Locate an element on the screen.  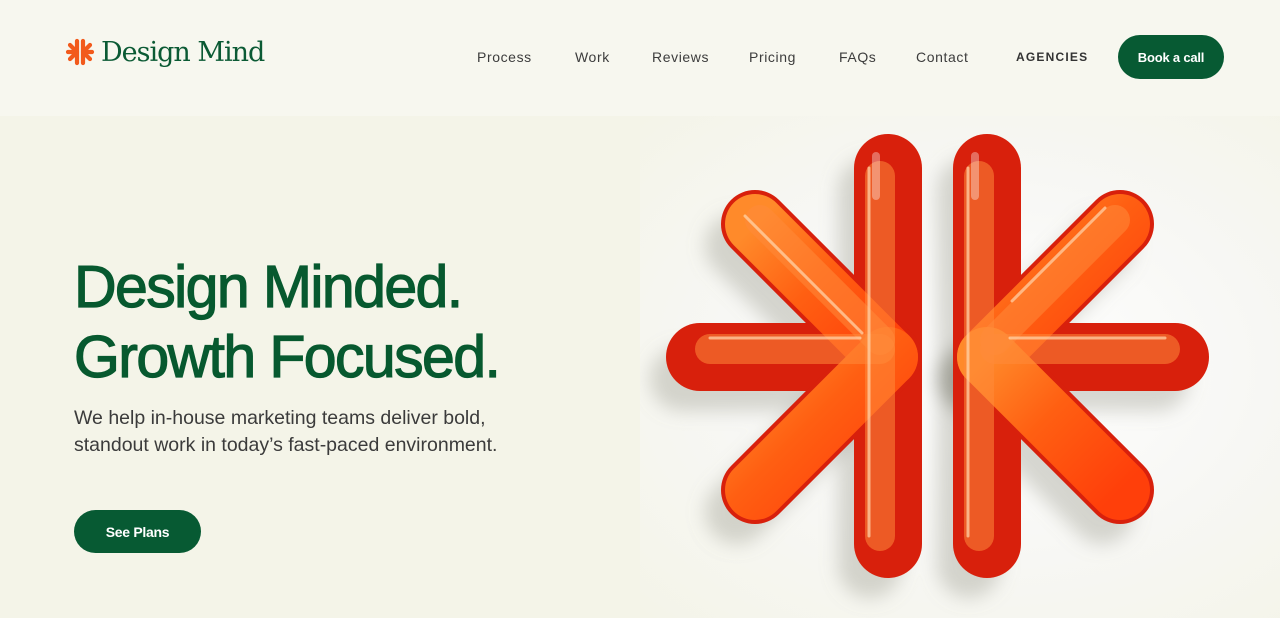
hero-title-line-1: Design Minded. is located at coordinates (268, 286).